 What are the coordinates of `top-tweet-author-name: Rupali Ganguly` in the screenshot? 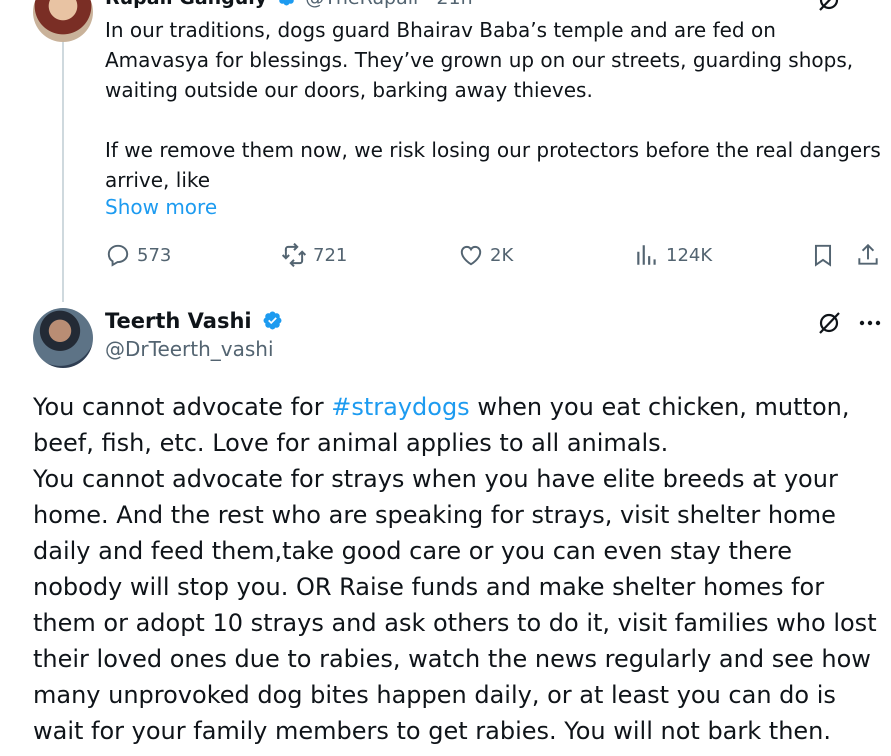 It's located at (186, 4).